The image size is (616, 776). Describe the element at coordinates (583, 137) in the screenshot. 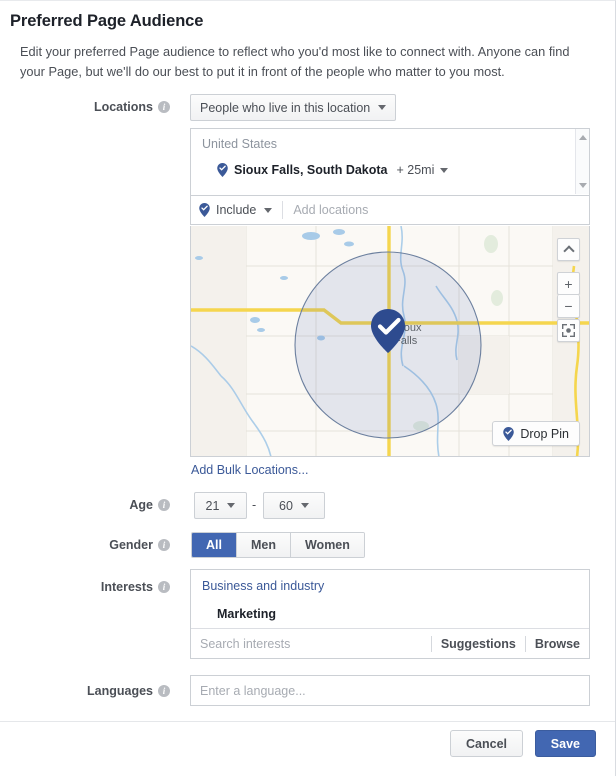

I see `scroll-up-icon` at that location.